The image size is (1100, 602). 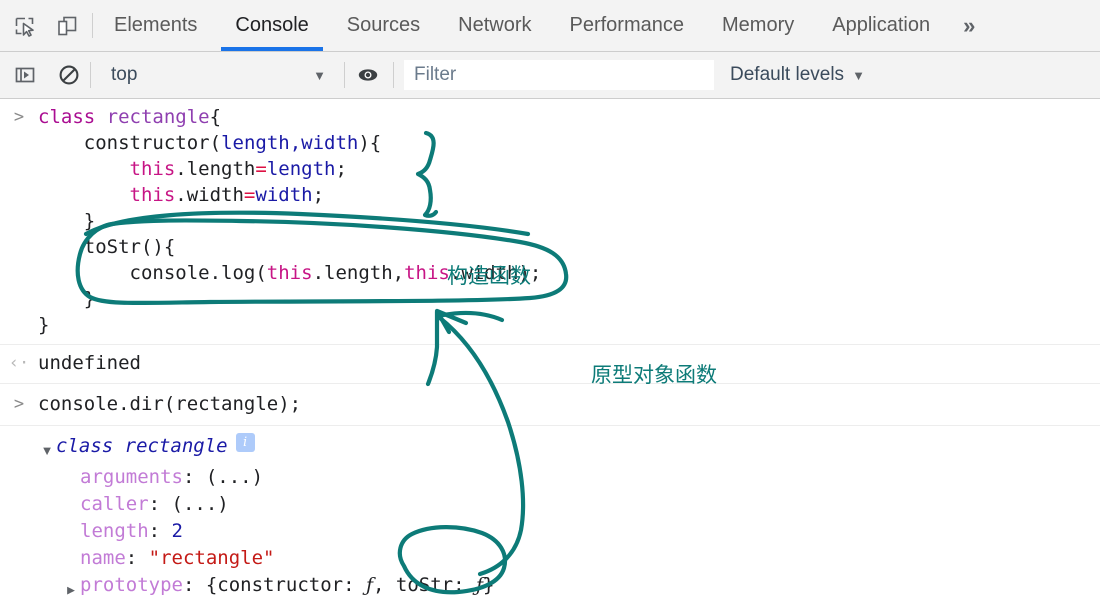 What do you see at coordinates (209, 195) in the screenshot?
I see `member-width: .width` at bounding box center [209, 195].